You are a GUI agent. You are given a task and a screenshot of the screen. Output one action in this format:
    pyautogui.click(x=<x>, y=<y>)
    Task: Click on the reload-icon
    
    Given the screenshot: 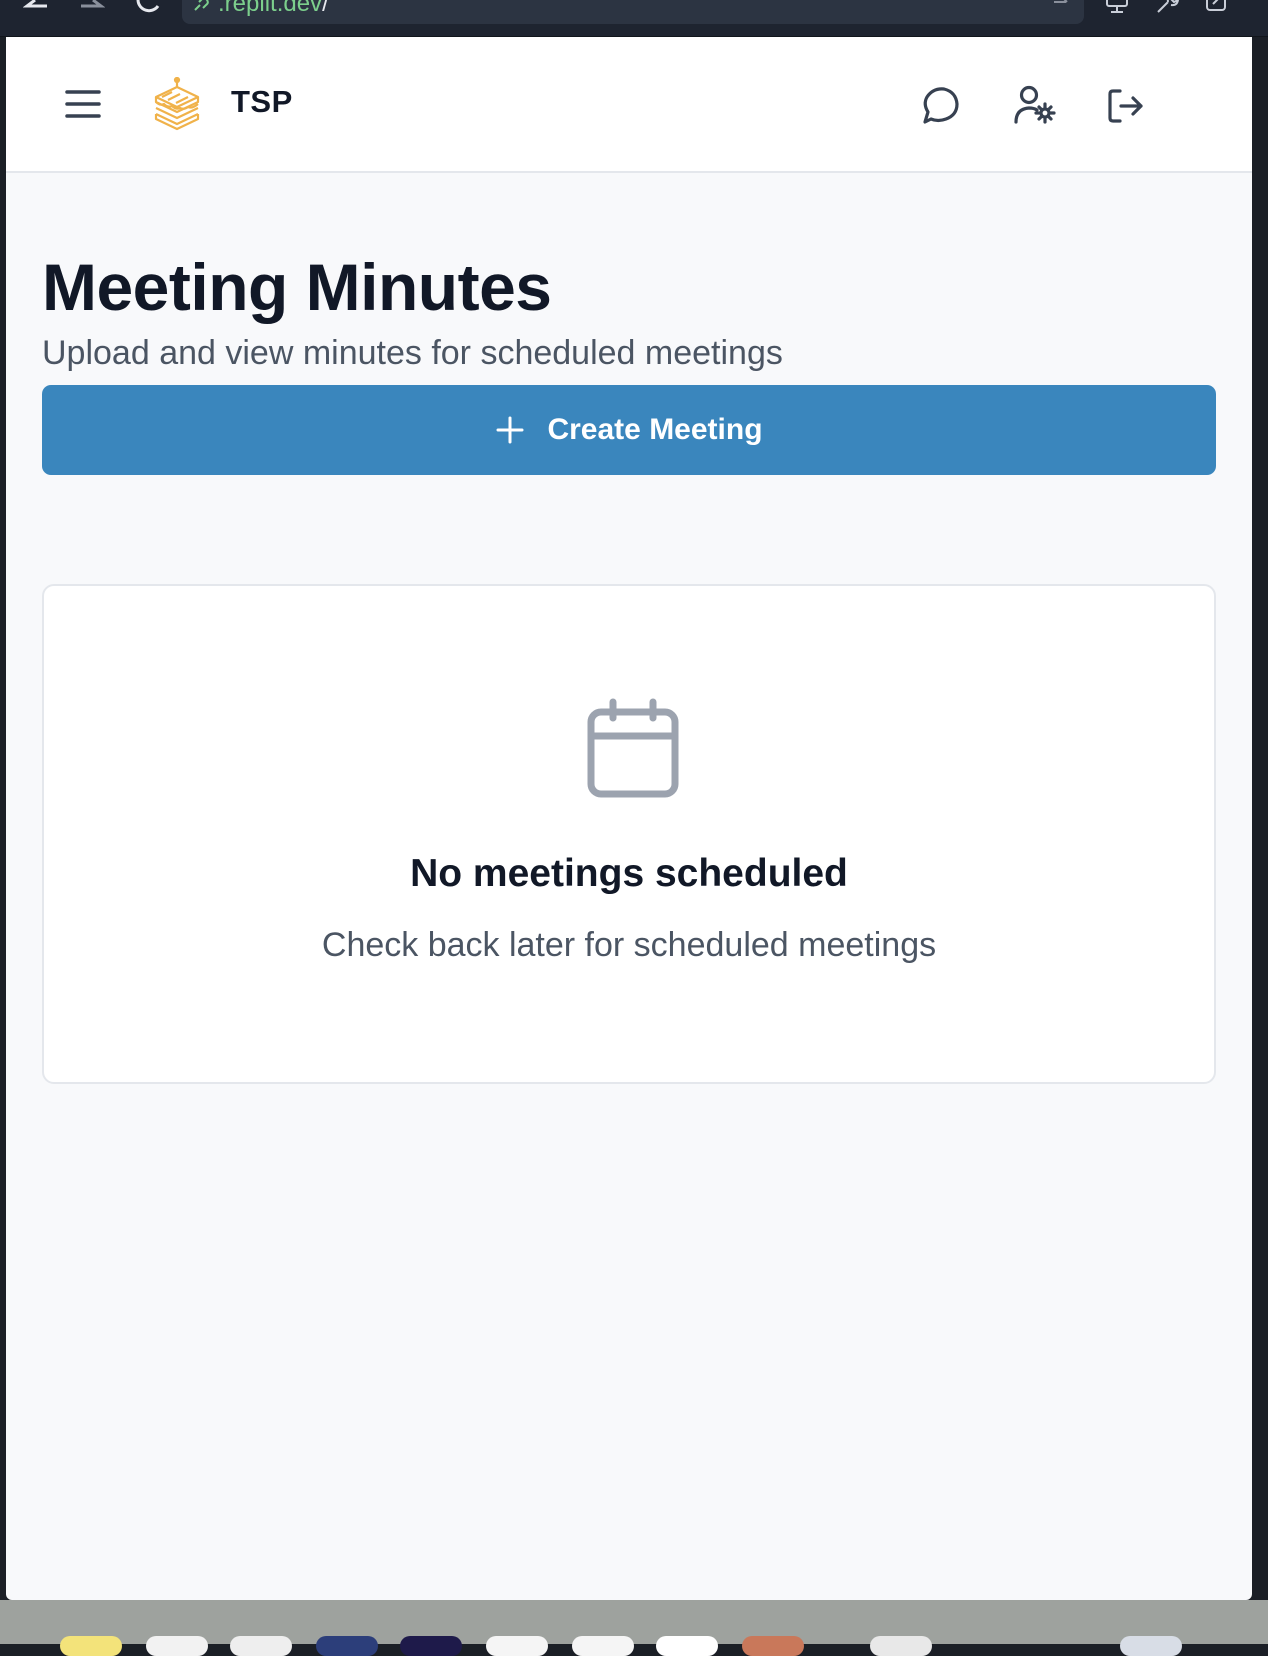 What is the action you would take?
    pyautogui.click(x=148, y=12)
    